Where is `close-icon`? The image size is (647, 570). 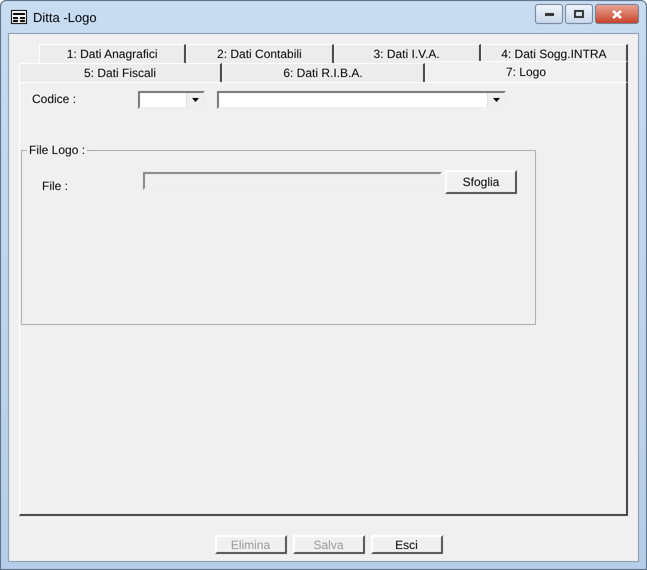
close-icon is located at coordinates (617, 14).